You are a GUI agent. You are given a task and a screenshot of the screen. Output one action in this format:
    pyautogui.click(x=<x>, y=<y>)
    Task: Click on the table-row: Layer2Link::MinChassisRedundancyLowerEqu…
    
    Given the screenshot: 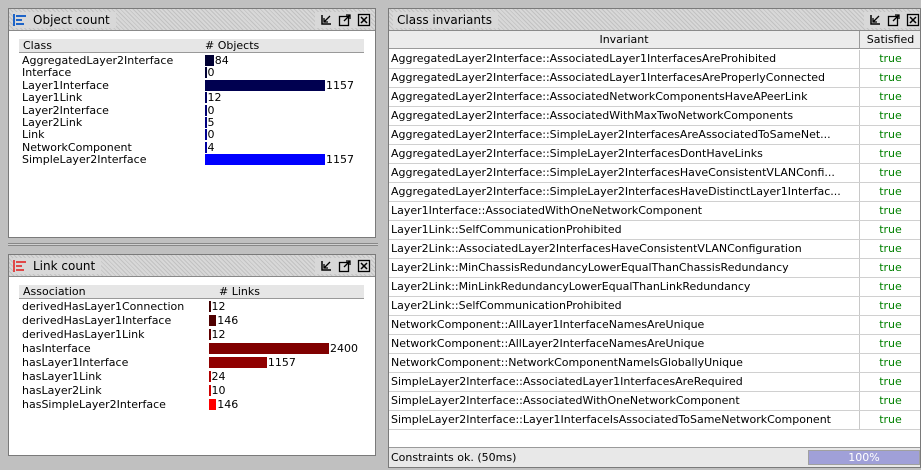 What is the action you would take?
    pyautogui.click(x=654, y=268)
    